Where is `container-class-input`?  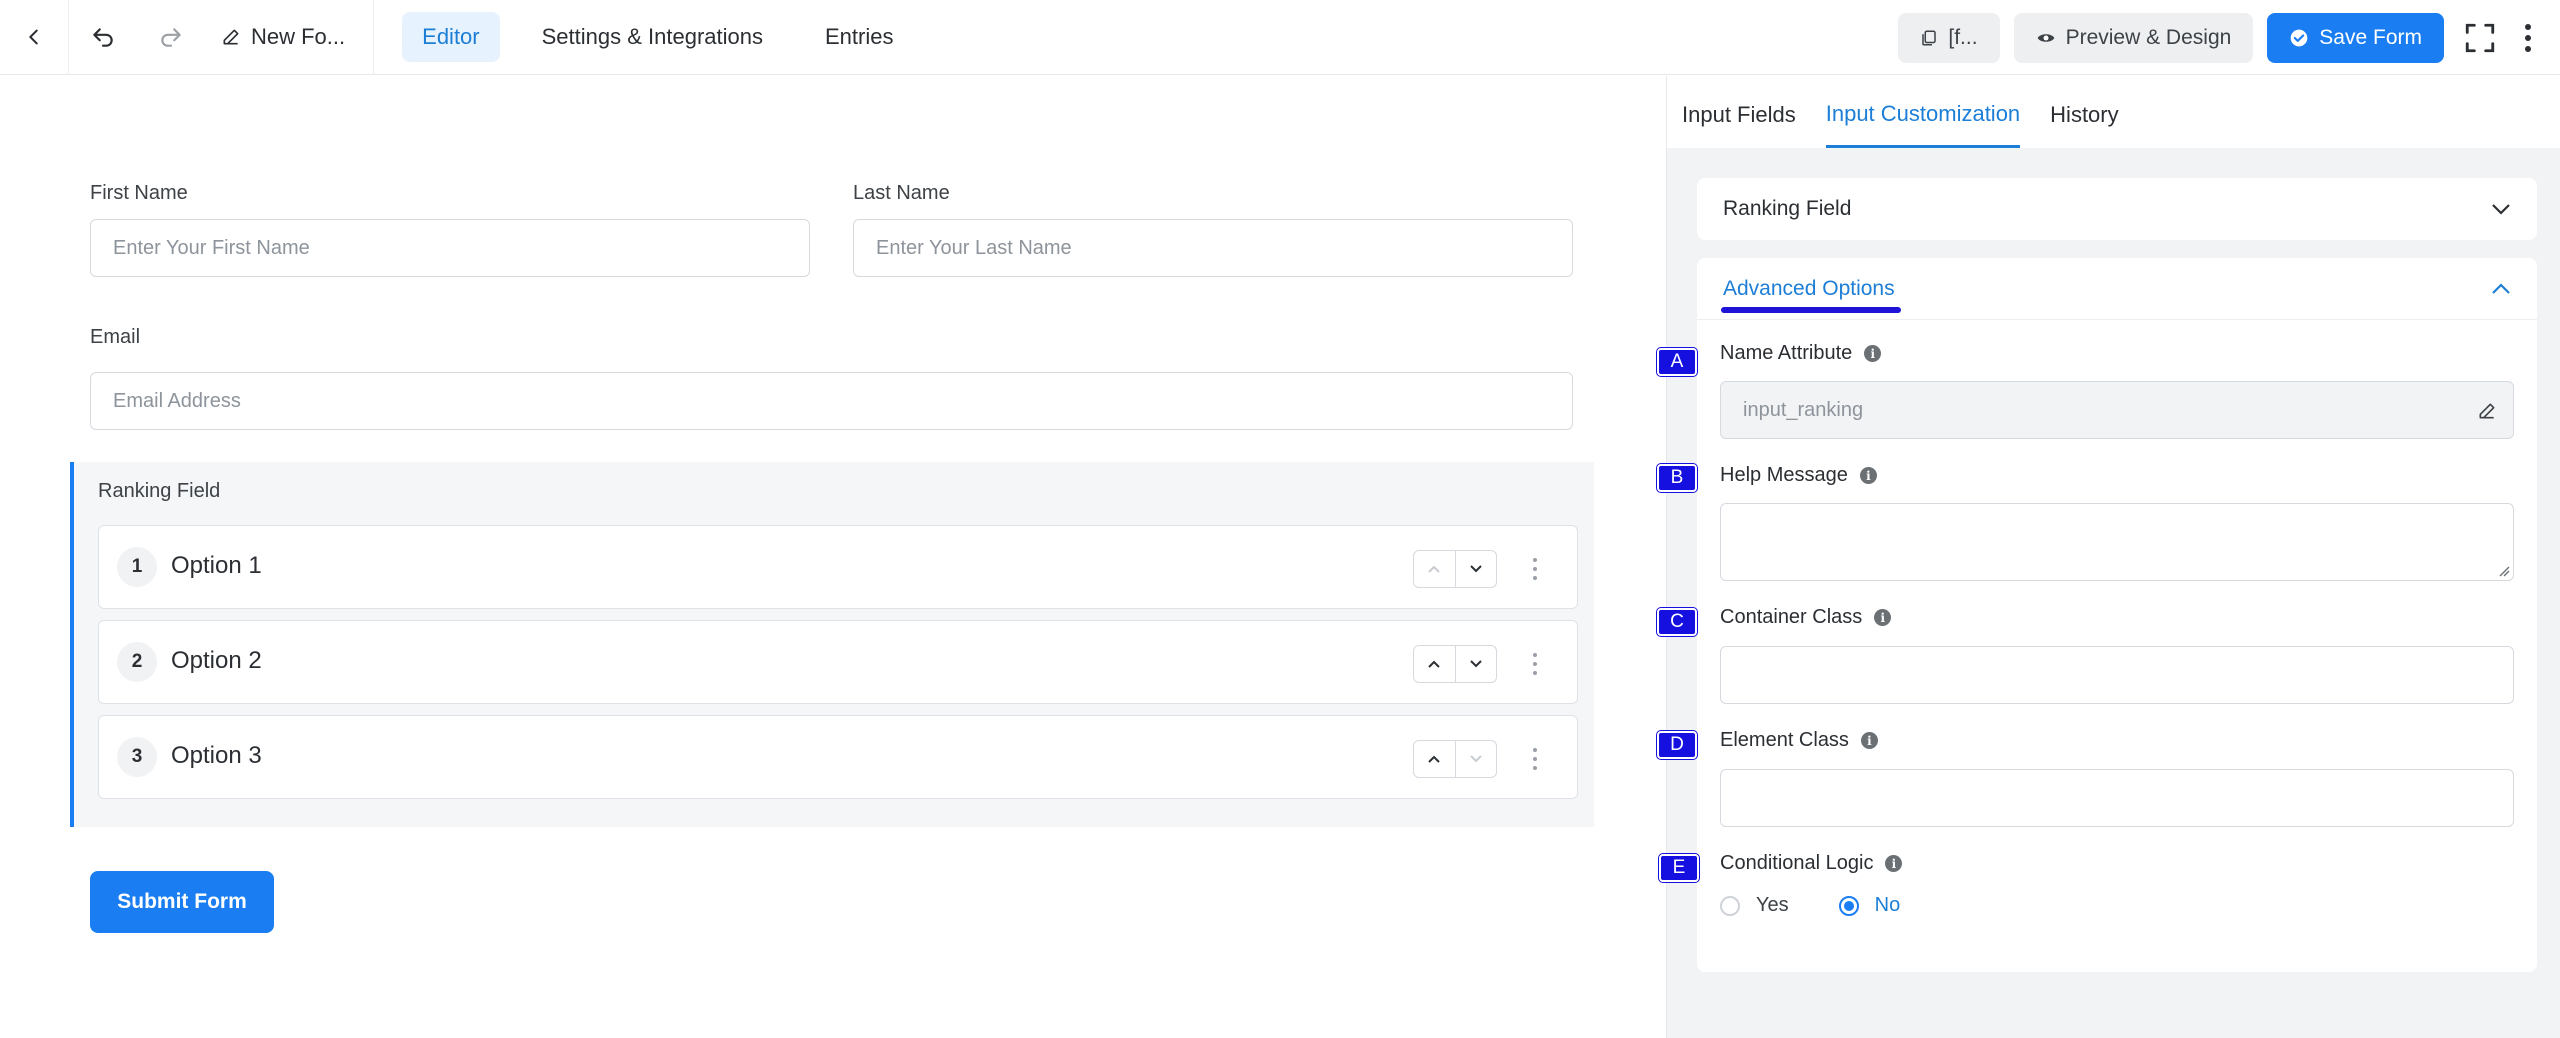
container-class-input is located at coordinates (2117, 675).